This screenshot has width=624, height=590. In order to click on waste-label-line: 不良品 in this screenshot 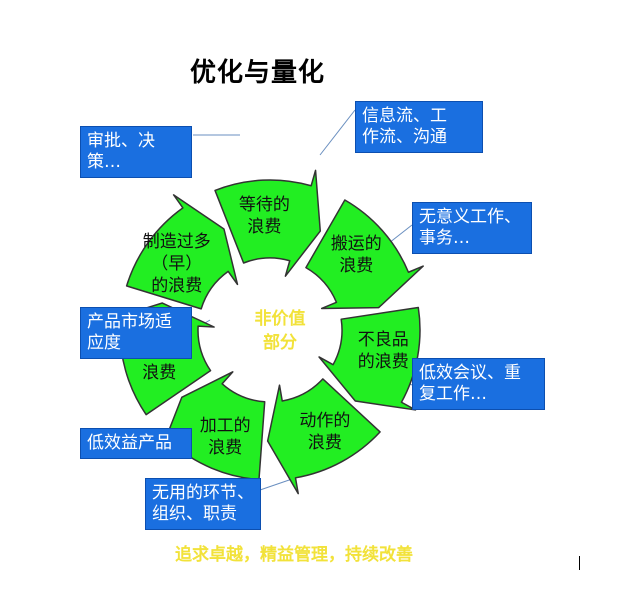, I will do `click(383, 340)`.